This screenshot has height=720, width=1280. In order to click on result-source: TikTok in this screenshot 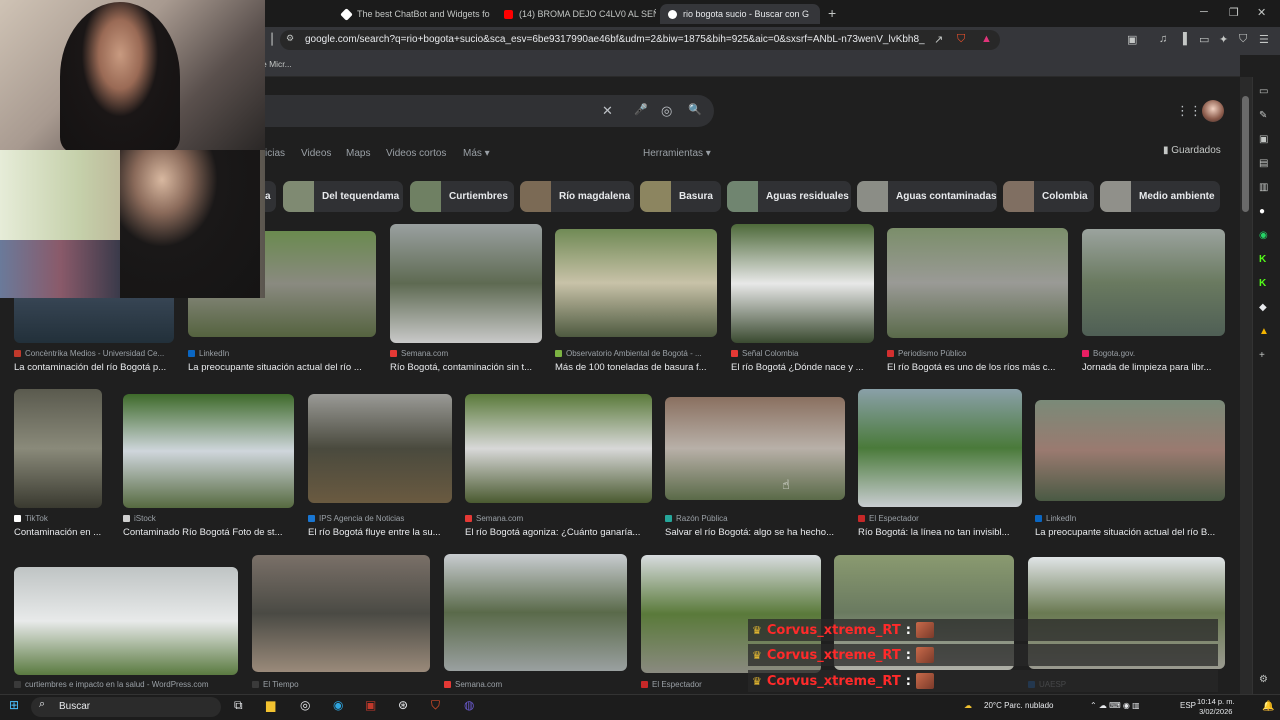, I will do `click(58, 518)`.